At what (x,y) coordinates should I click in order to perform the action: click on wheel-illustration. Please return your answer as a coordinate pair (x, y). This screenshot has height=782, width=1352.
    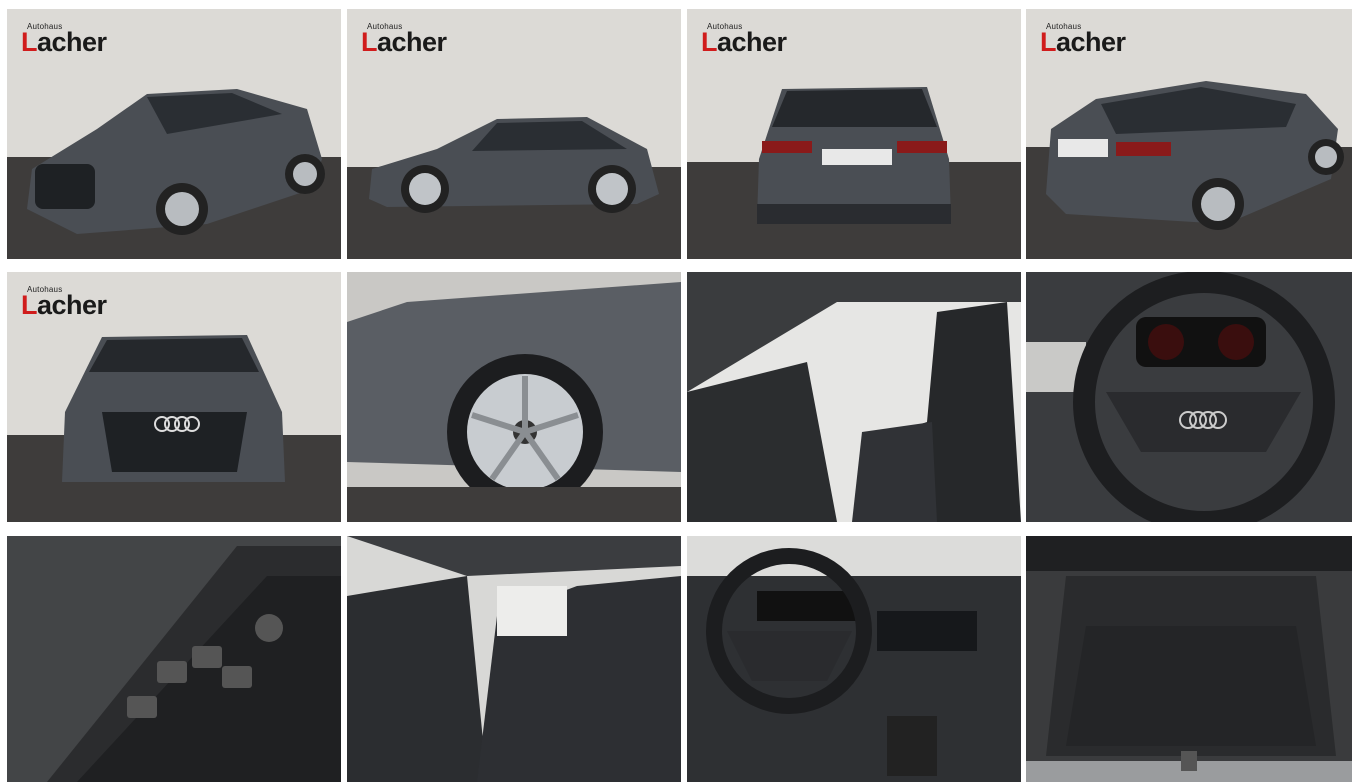
    Looking at the image, I should click on (514, 397).